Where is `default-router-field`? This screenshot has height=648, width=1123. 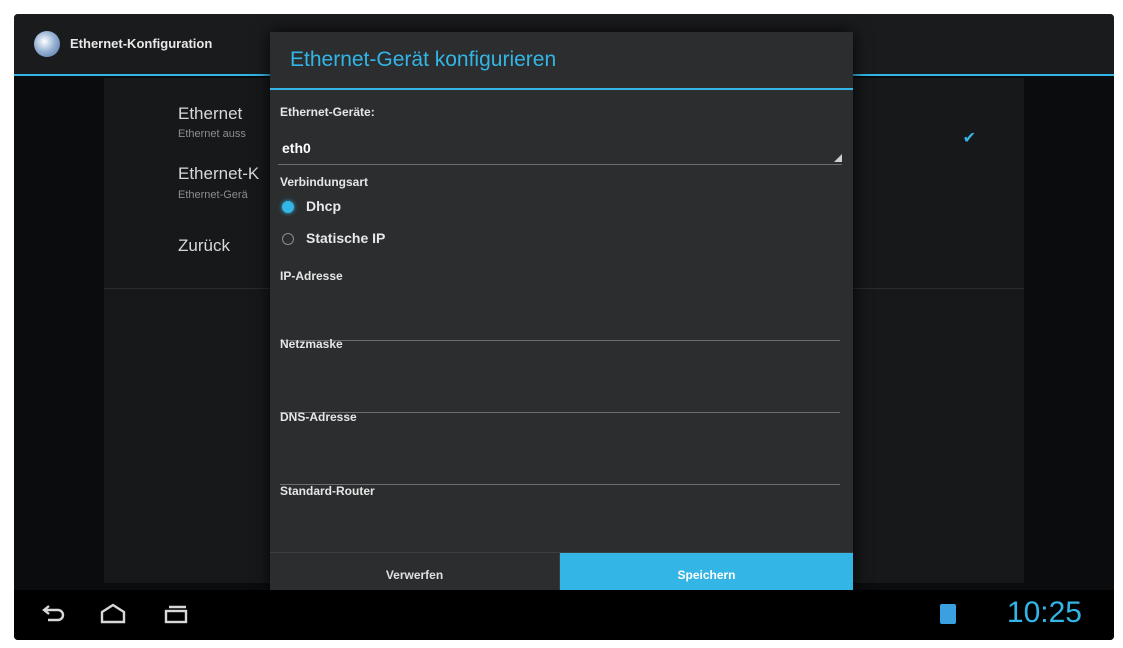 default-router-field is located at coordinates (560, 539).